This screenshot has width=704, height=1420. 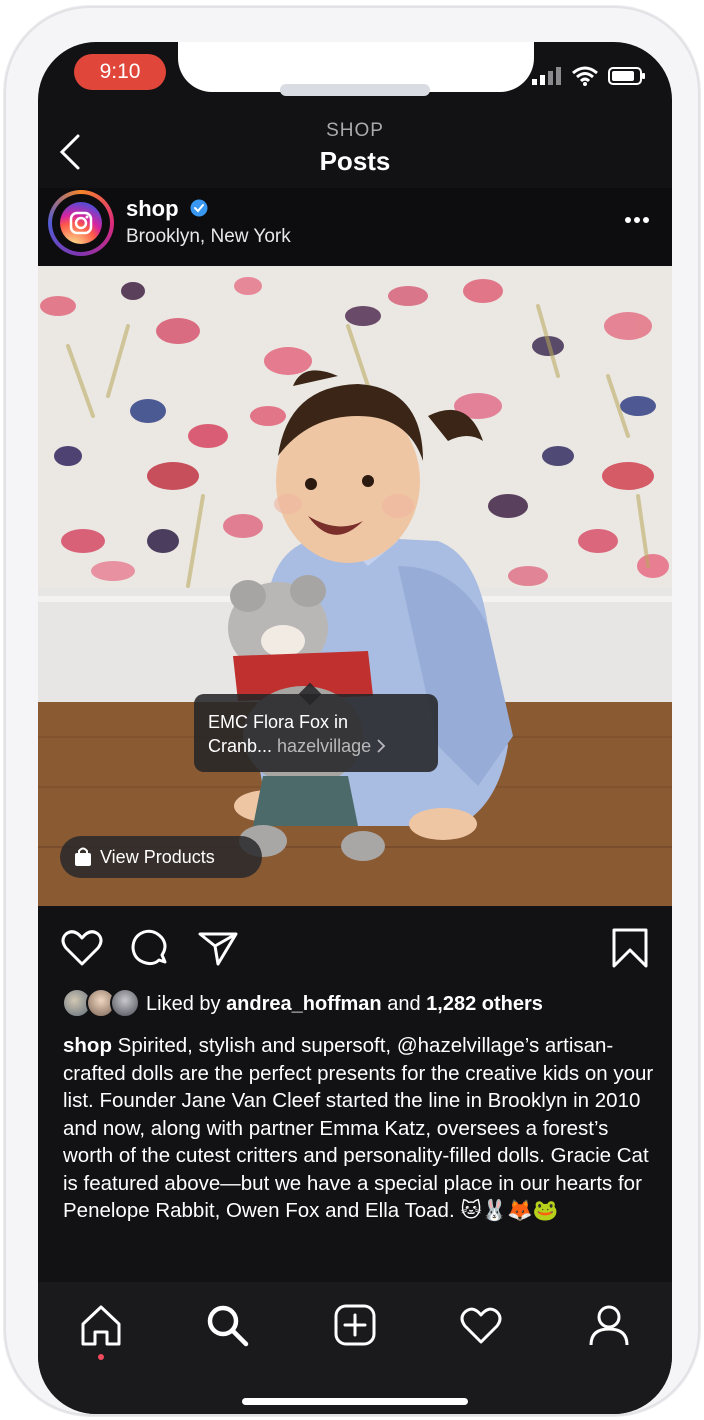 What do you see at coordinates (404, 1003) in the screenshot?
I see `likes-middle: and` at bounding box center [404, 1003].